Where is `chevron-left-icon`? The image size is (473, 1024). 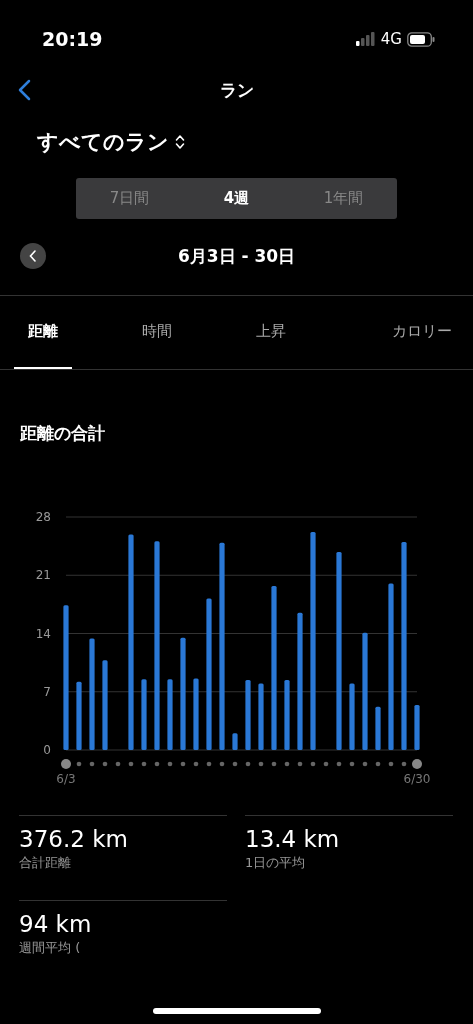 chevron-left-icon is located at coordinates (33, 256).